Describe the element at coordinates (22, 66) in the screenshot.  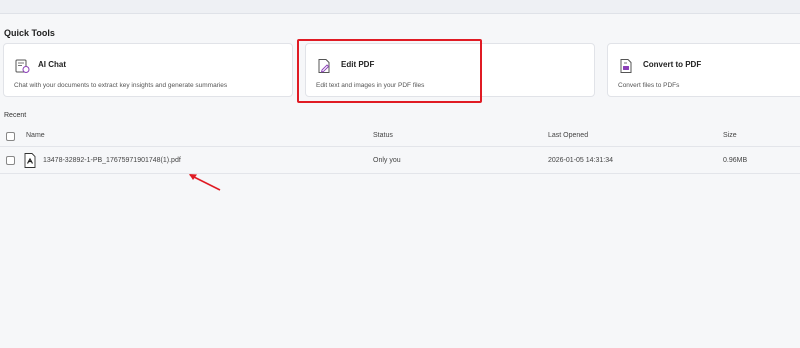
I see `ai-chat-icon` at that location.